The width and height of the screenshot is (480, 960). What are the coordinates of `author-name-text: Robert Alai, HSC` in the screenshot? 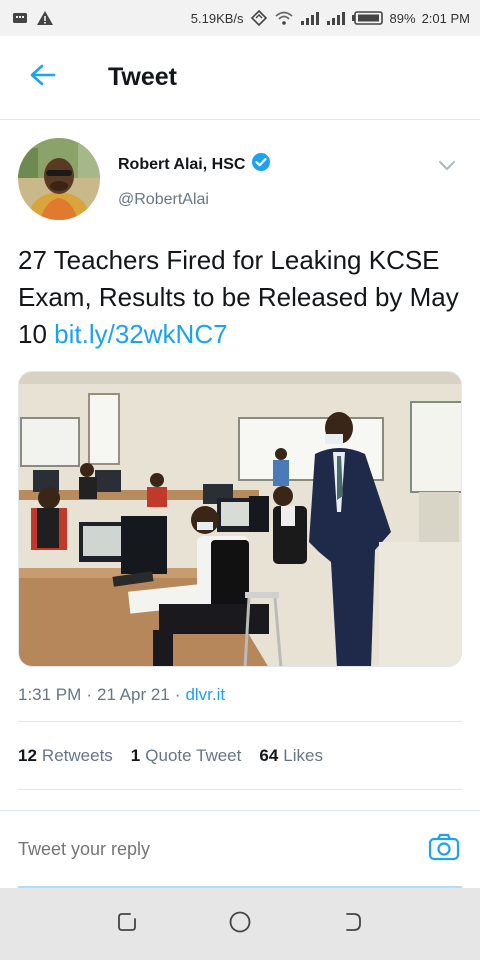 It's located at (182, 164).